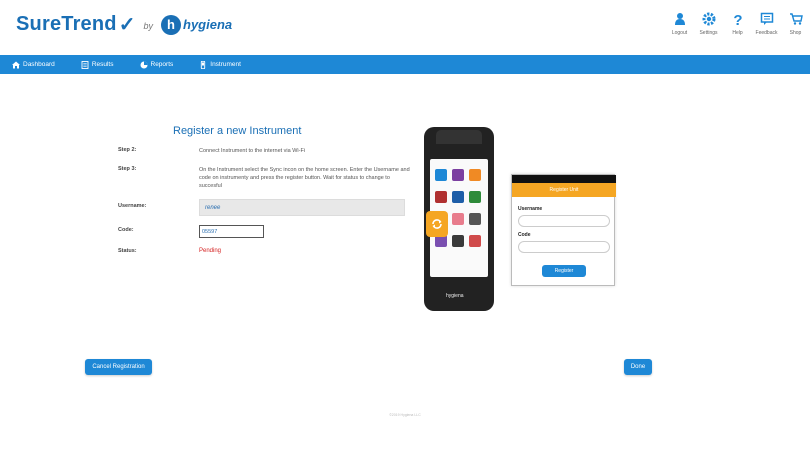 The width and height of the screenshot is (810, 456). I want to click on callout-code-input, so click(564, 247).